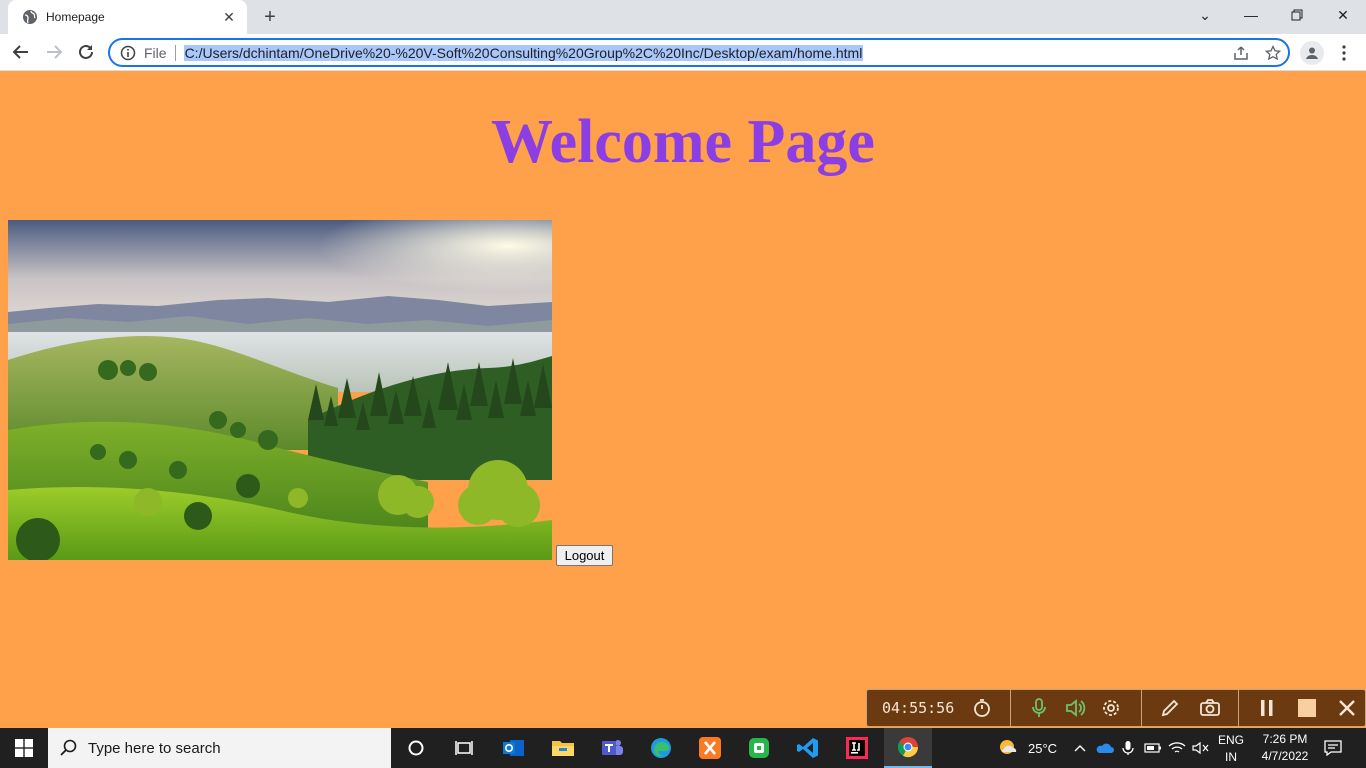 This screenshot has width=1366, height=768. Describe the element at coordinates (710, 748) in the screenshot. I see `xampp-icon` at that location.